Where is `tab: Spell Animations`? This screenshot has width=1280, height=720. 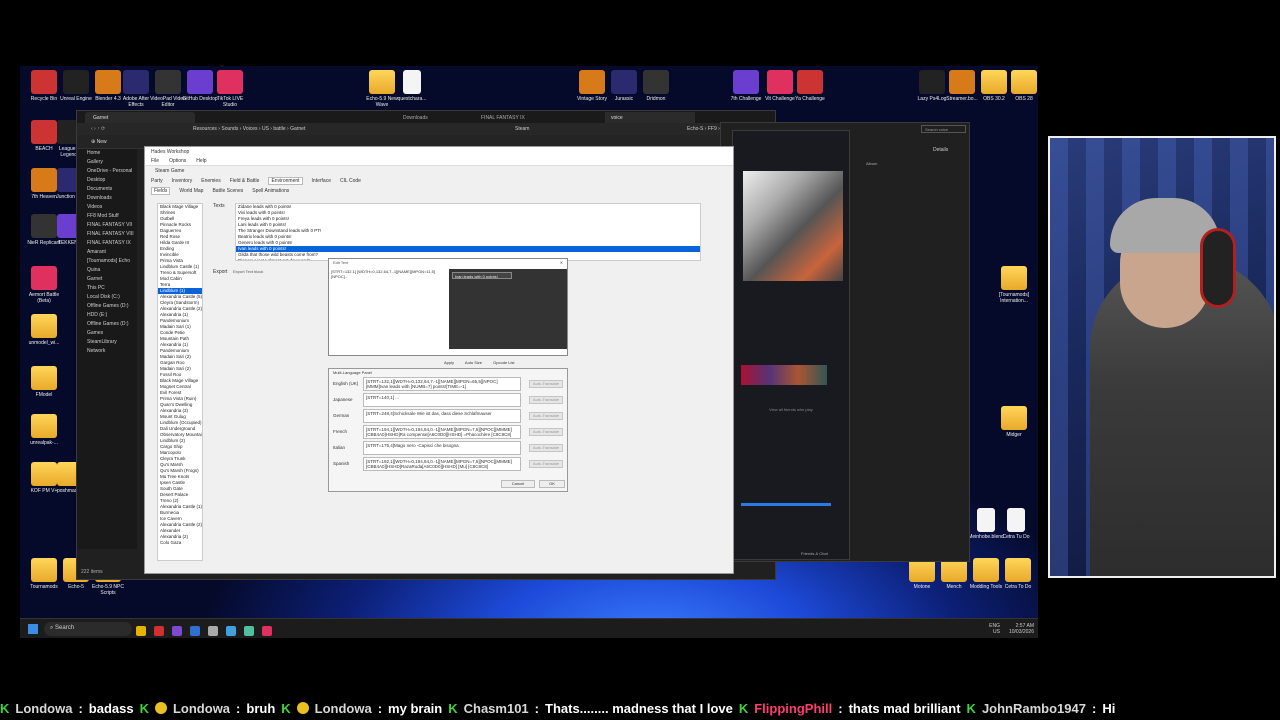 tab: Spell Animations is located at coordinates (270, 191).